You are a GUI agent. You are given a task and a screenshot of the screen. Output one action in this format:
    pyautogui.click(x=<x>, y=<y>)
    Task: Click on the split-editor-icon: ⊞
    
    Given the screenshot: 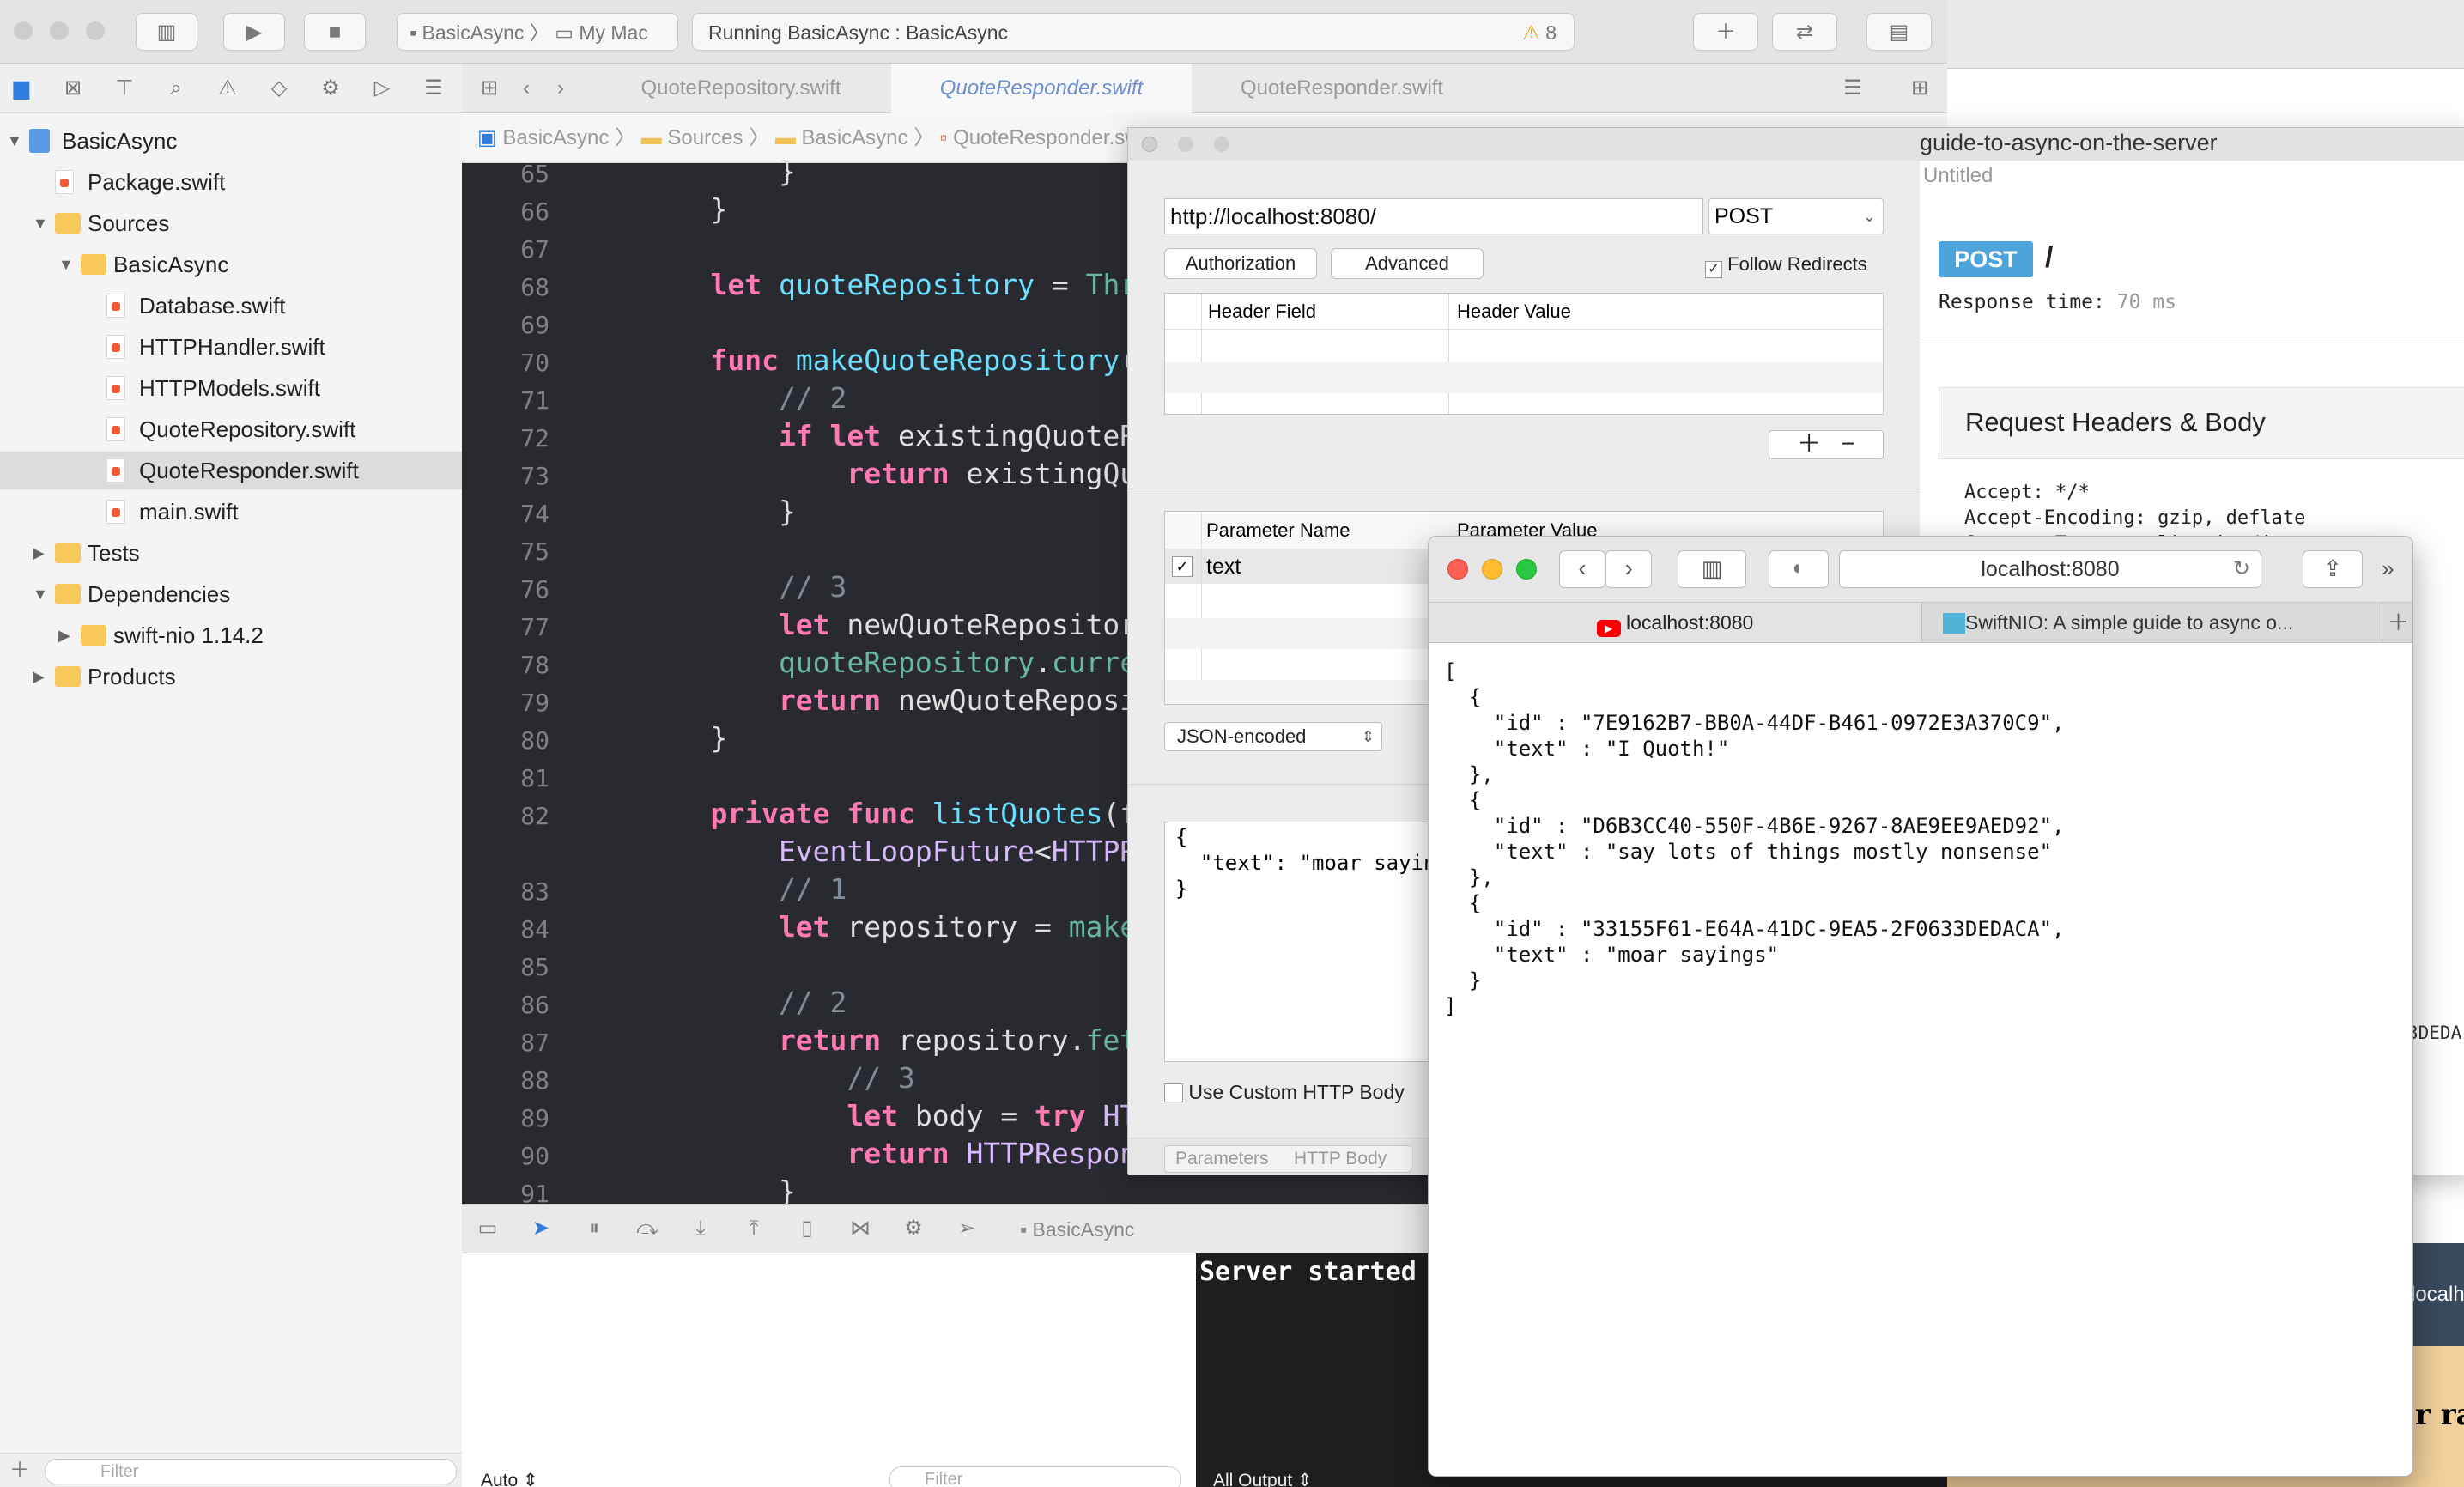 What is the action you would take?
    pyautogui.click(x=1920, y=88)
    